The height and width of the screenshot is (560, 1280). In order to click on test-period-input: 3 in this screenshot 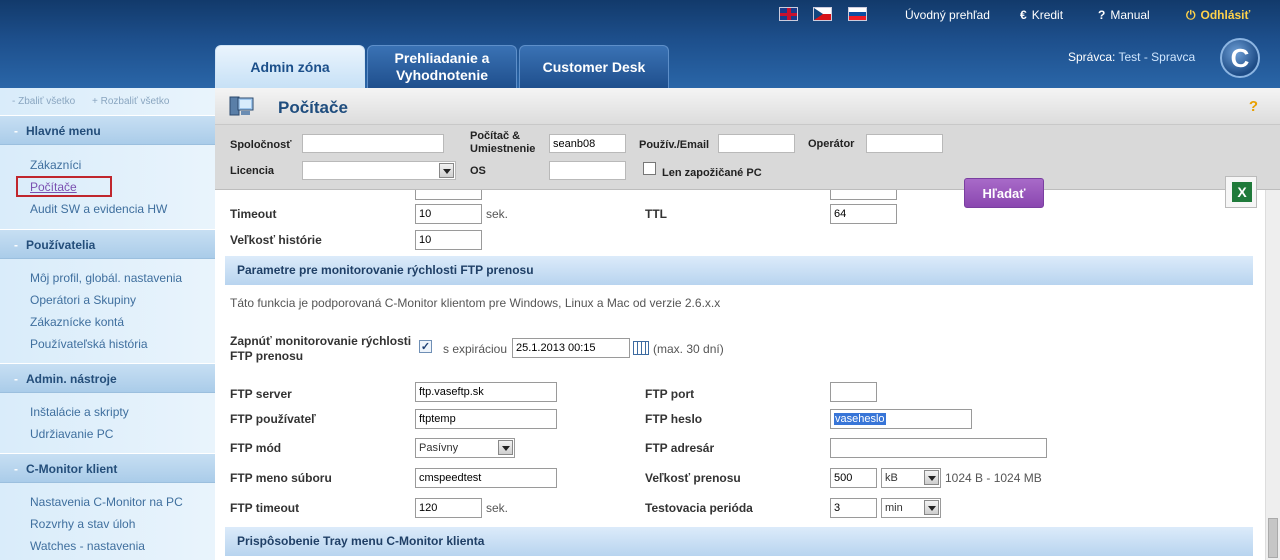, I will do `click(853, 508)`.